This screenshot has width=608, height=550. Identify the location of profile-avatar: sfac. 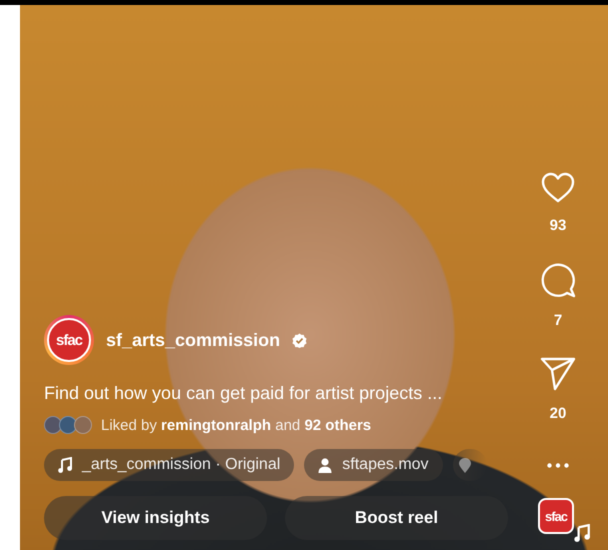
(69, 340).